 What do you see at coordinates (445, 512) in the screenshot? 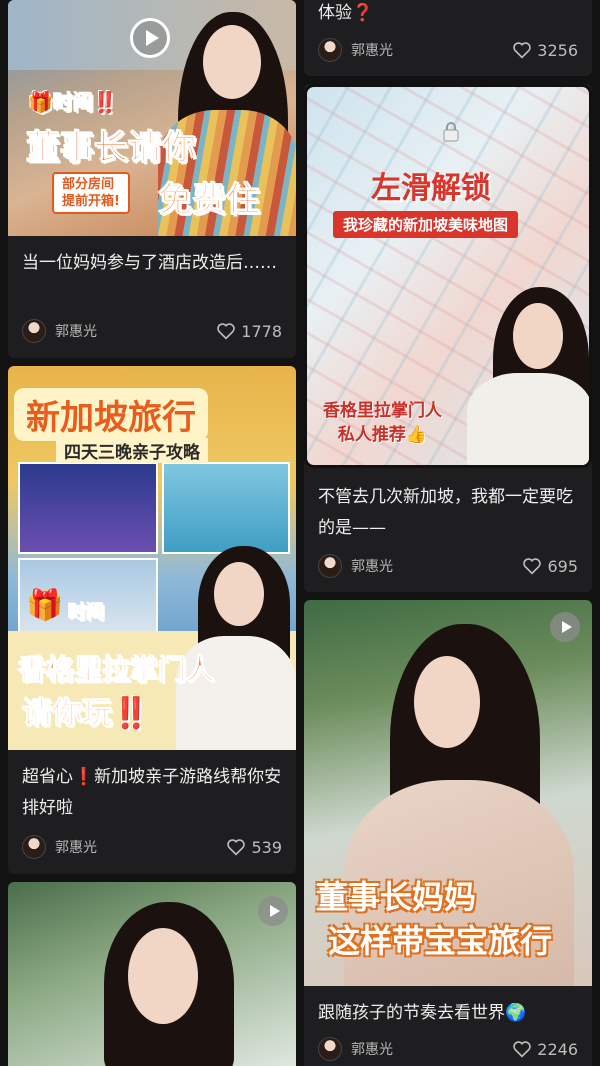
I see `post-title: 不管去几次新加坡，我都一定要吃的是——` at bounding box center [445, 512].